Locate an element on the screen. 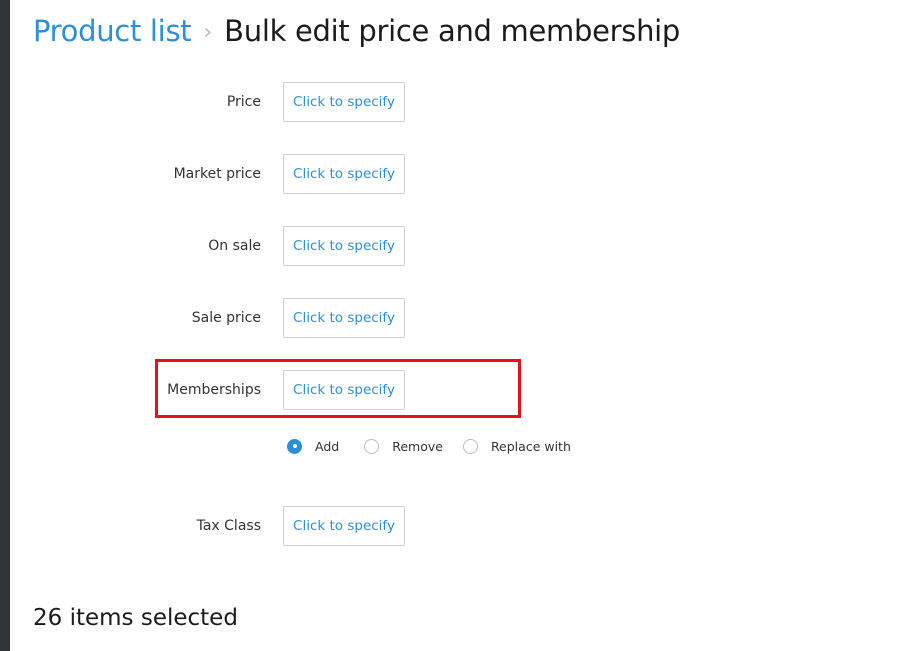 Image resolution: width=918 pixels, height=651 pixels. breadcrumb-link-product-list: Product list is located at coordinates (112, 31).